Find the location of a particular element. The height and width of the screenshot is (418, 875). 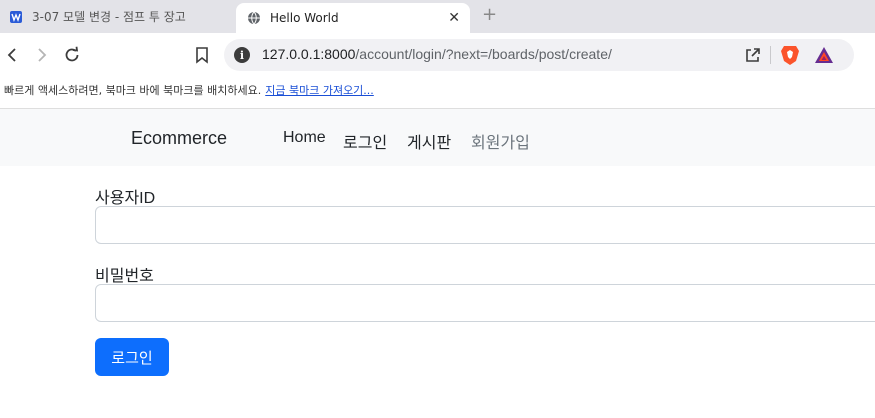

bookmark-icon is located at coordinates (202, 55).